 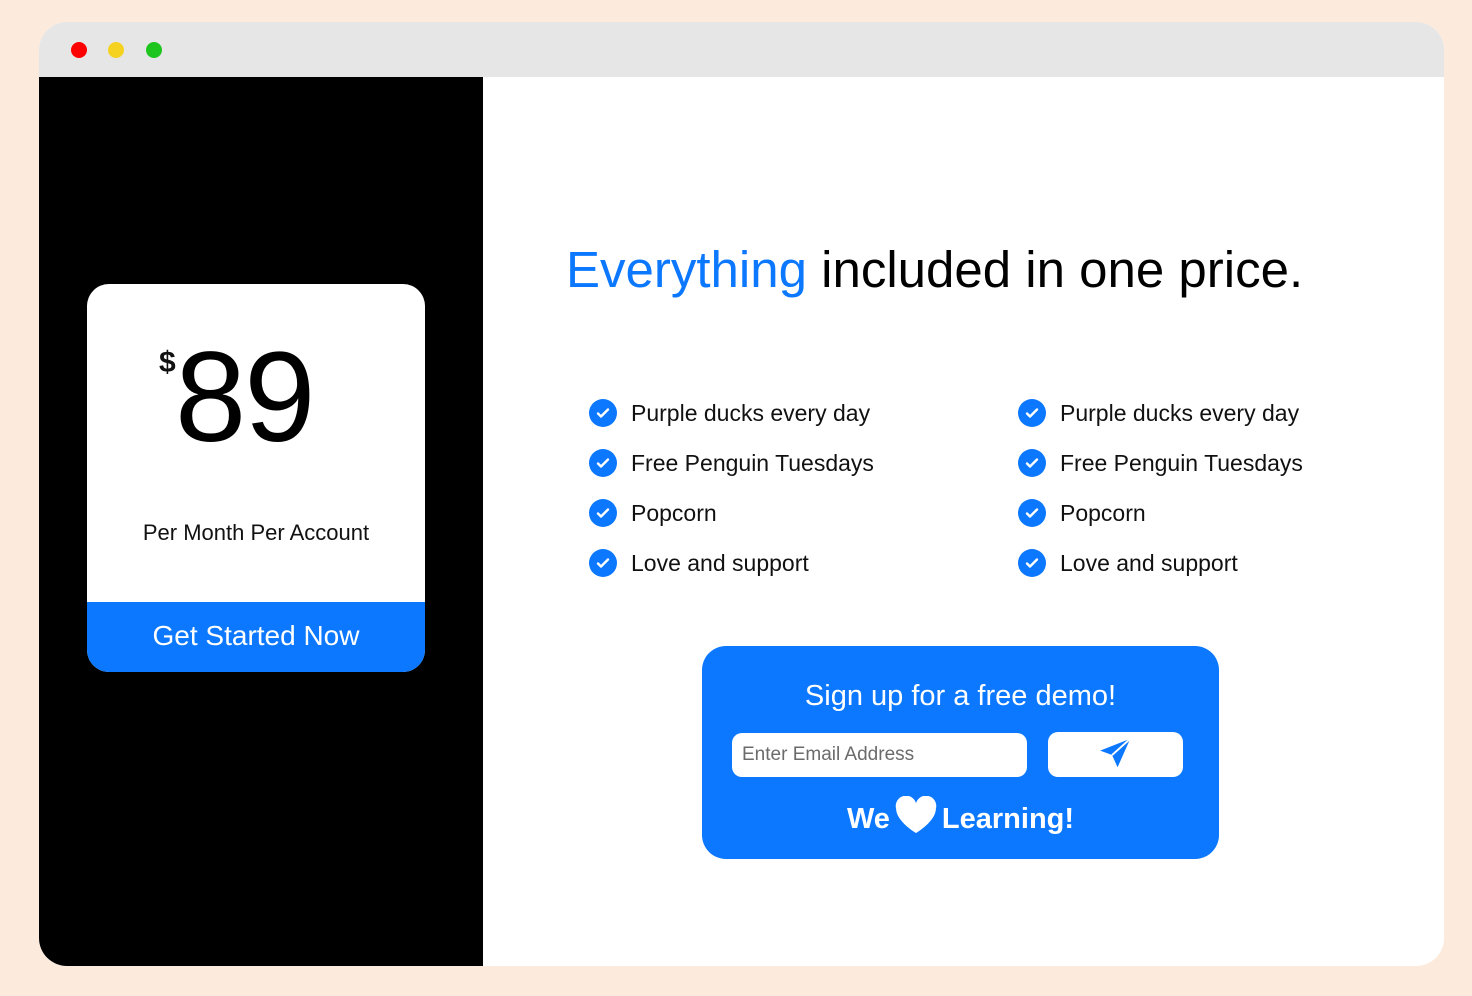 What do you see at coordinates (1008, 818) in the screenshot?
I see `tagline-end: Learning!` at bounding box center [1008, 818].